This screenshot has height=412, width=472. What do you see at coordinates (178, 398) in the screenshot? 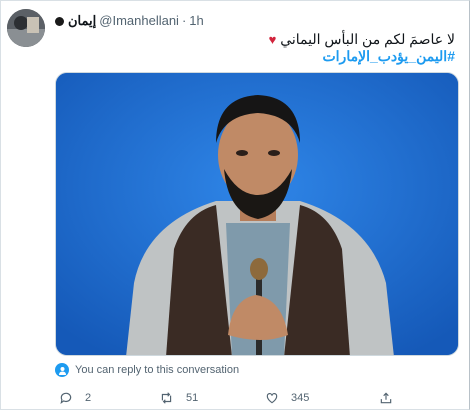
I see `retweet-button: 51` at bounding box center [178, 398].